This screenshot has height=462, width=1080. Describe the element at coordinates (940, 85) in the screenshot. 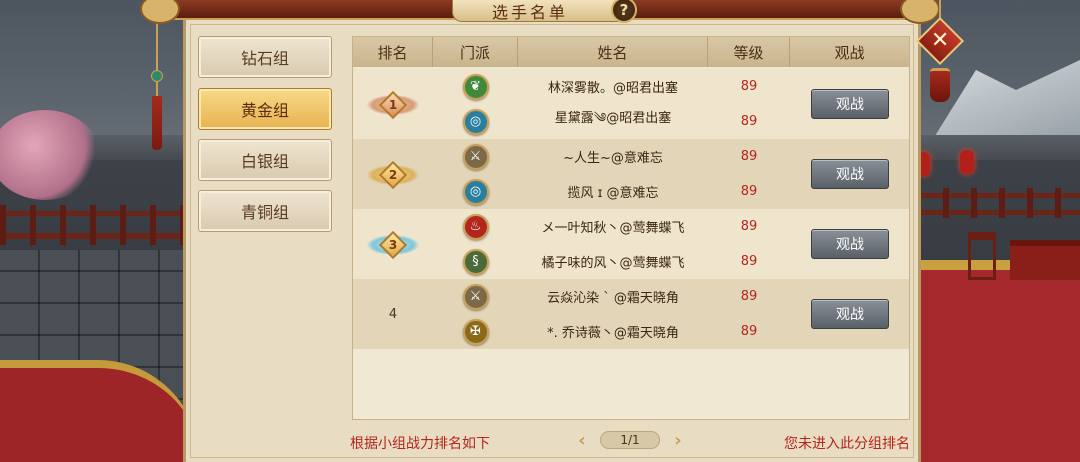

I see `charm-ornament` at that location.